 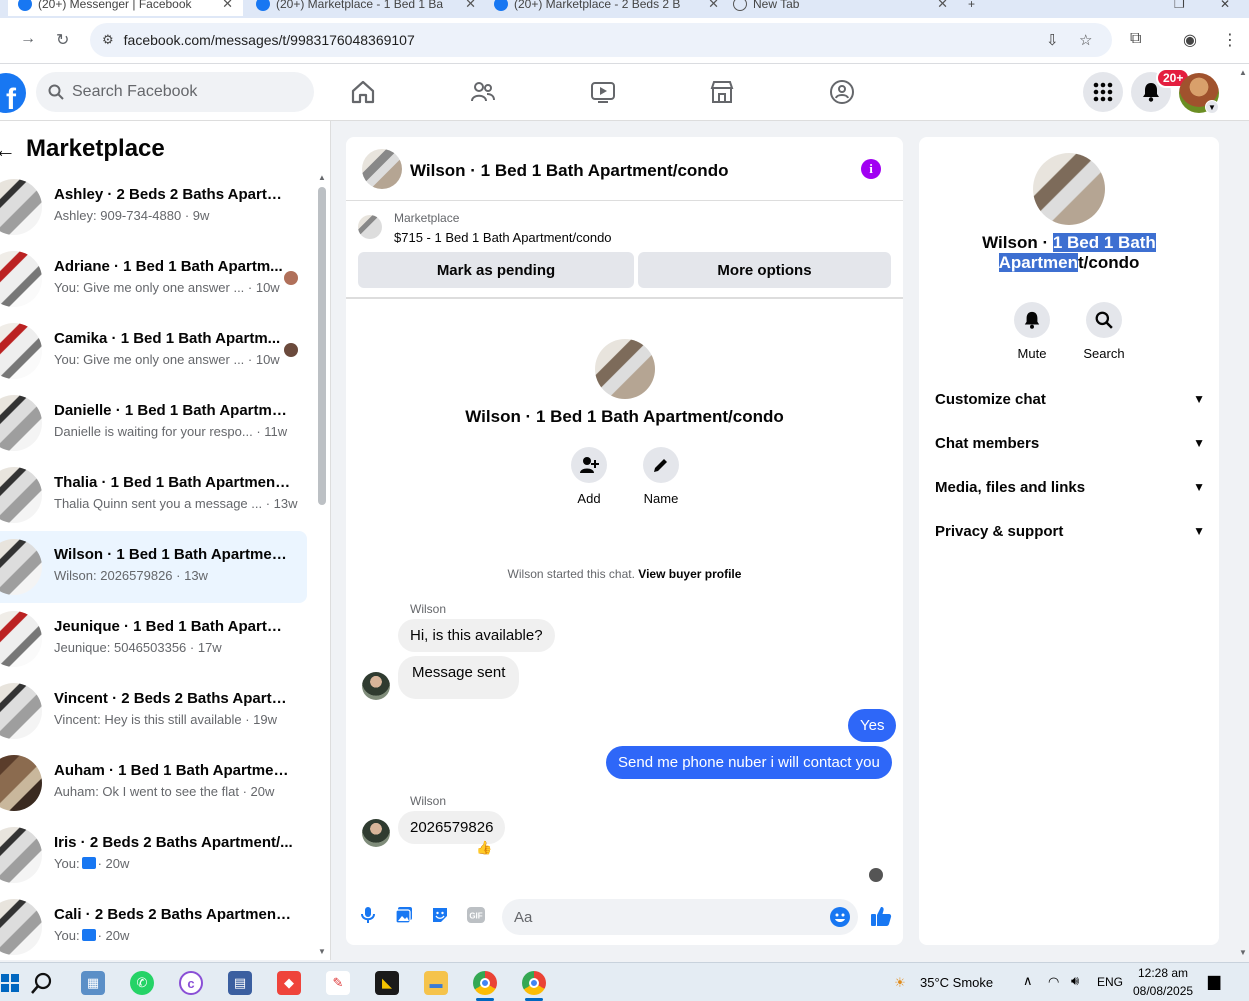 I want to click on message-bubble: Message sent, so click(x=459, y=677).